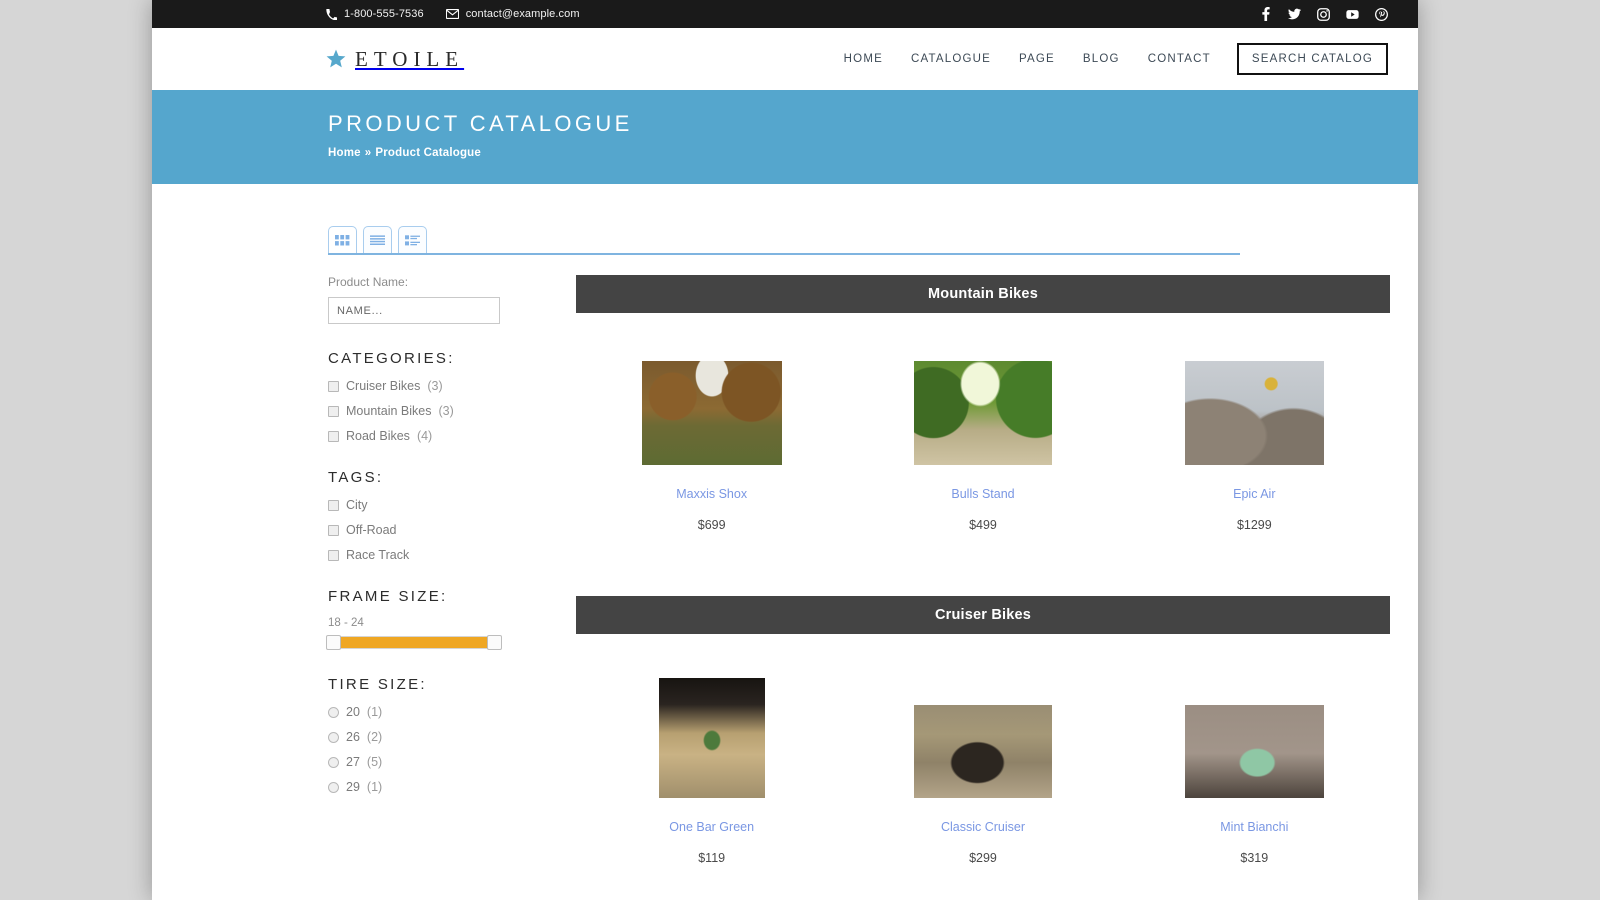 Image resolution: width=1600 pixels, height=900 pixels. Describe the element at coordinates (1352, 14) in the screenshot. I see `youtube-icon` at that location.